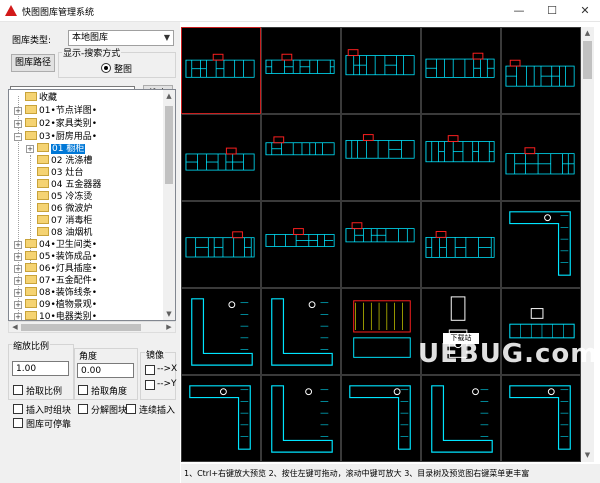 The width and height of the screenshot is (600, 483). I want to click on preview-vertical-scrollbar: ▲ ▼, so click(587, 244).